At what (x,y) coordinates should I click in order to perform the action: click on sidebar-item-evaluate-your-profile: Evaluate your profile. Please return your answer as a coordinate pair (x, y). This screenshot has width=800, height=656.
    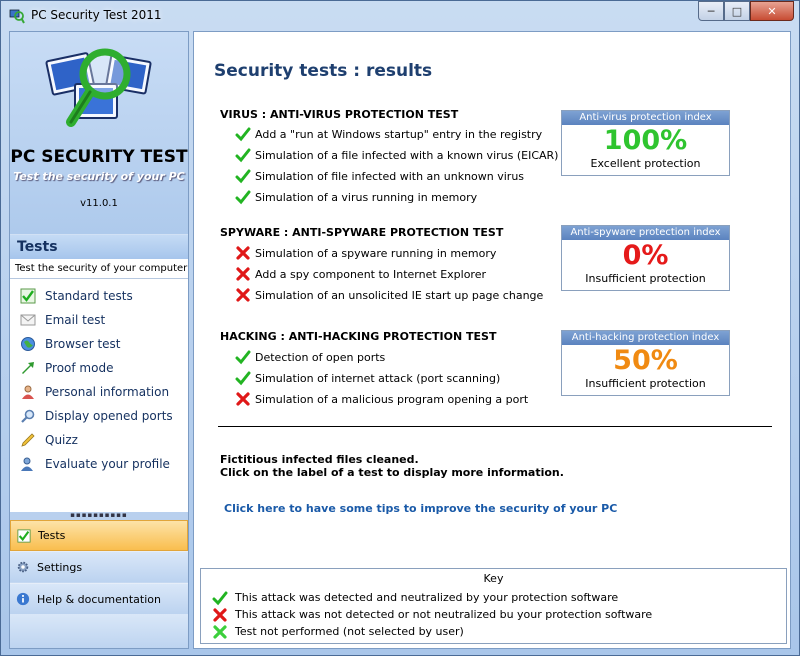
    Looking at the image, I should click on (94, 464).